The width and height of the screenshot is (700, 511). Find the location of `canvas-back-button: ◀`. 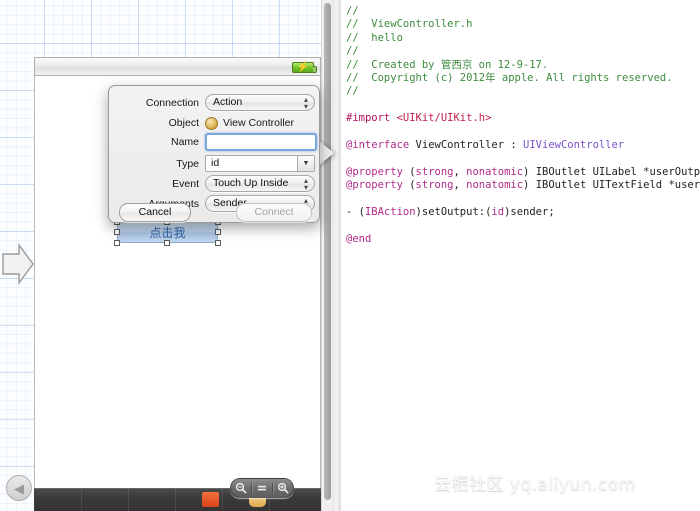

canvas-back-button: ◀ is located at coordinates (19, 488).